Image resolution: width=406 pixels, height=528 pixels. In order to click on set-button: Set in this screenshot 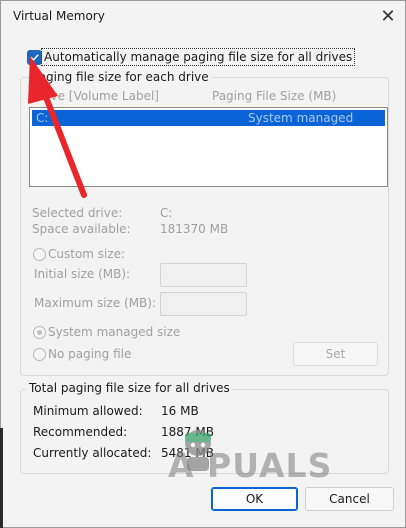, I will do `click(335, 354)`.